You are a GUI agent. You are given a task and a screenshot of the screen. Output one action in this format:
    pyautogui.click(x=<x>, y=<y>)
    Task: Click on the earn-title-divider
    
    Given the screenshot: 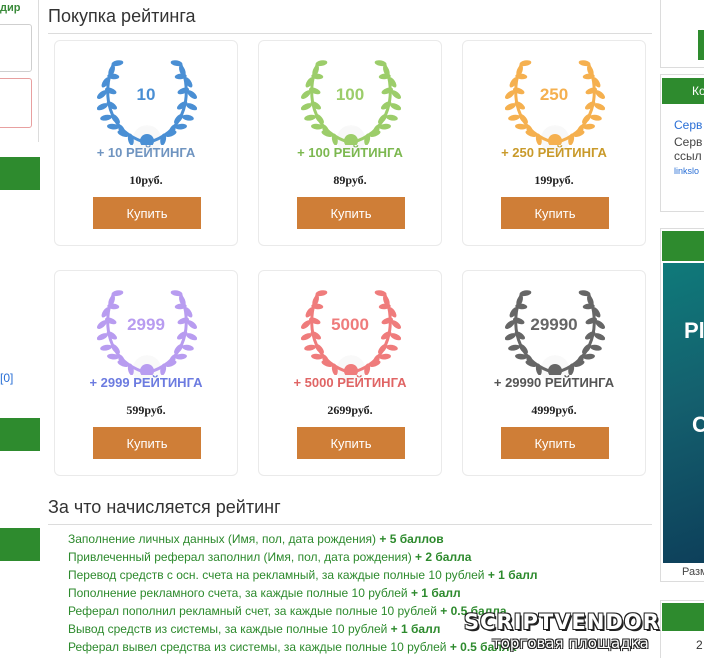 What is the action you would take?
    pyautogui.click(x=350, y=524)
    